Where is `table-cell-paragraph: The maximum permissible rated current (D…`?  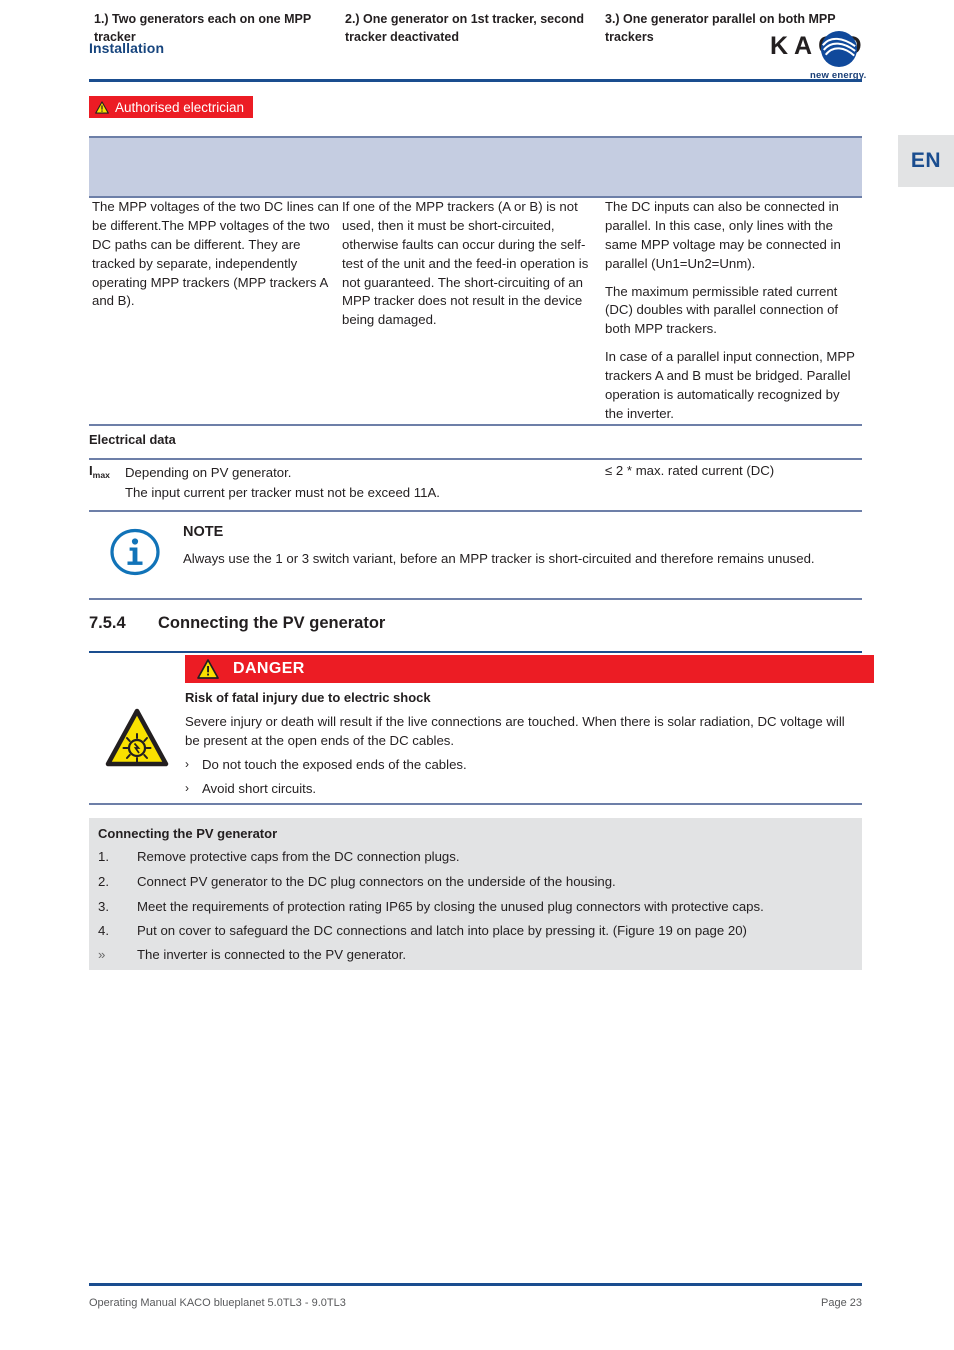 table-cell-paragraph: The maximum permissible rated current (D… is located at coordinates (722, 310).